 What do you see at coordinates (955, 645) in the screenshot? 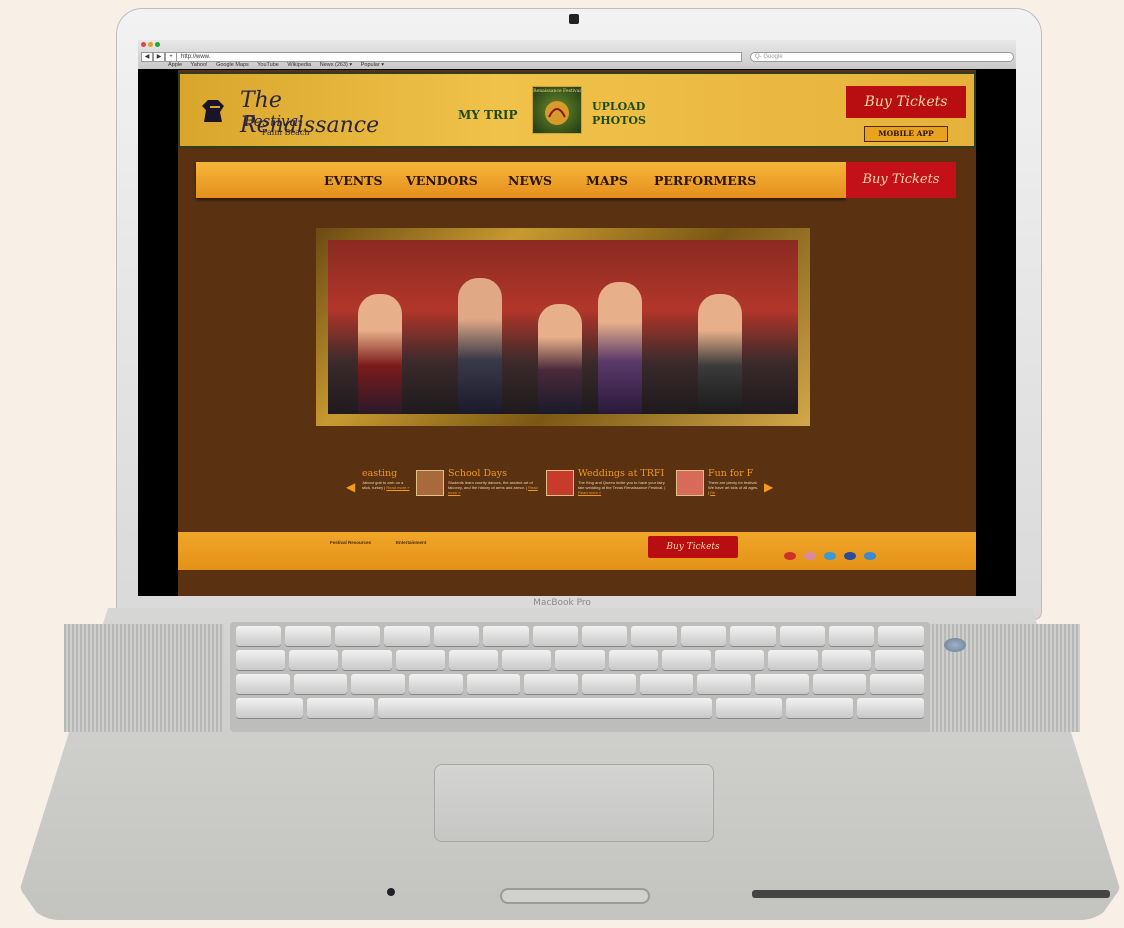
I see `power-button-icon` at bounding box center [955, 645].